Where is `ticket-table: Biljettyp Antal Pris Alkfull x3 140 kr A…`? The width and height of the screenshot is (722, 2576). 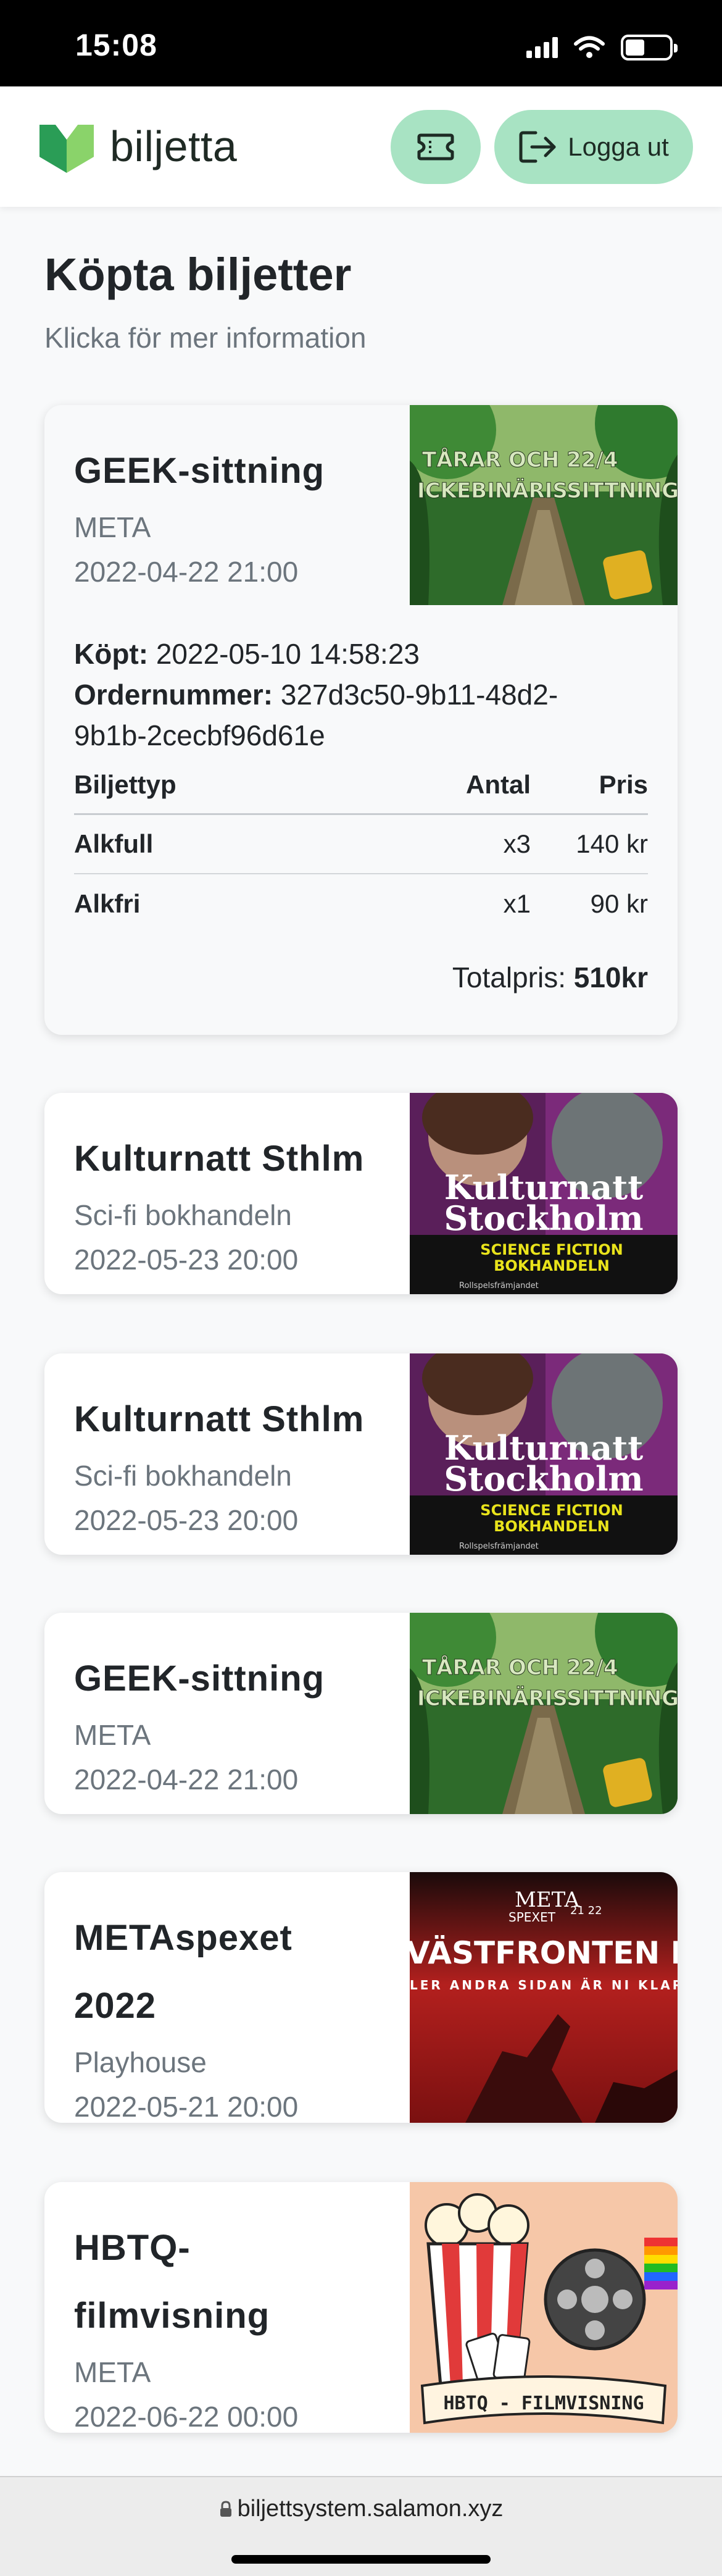 ticket-table: Biljettyp Antal Pris Alkfull x3 140 kr A… is located at coordinates (361, 845).